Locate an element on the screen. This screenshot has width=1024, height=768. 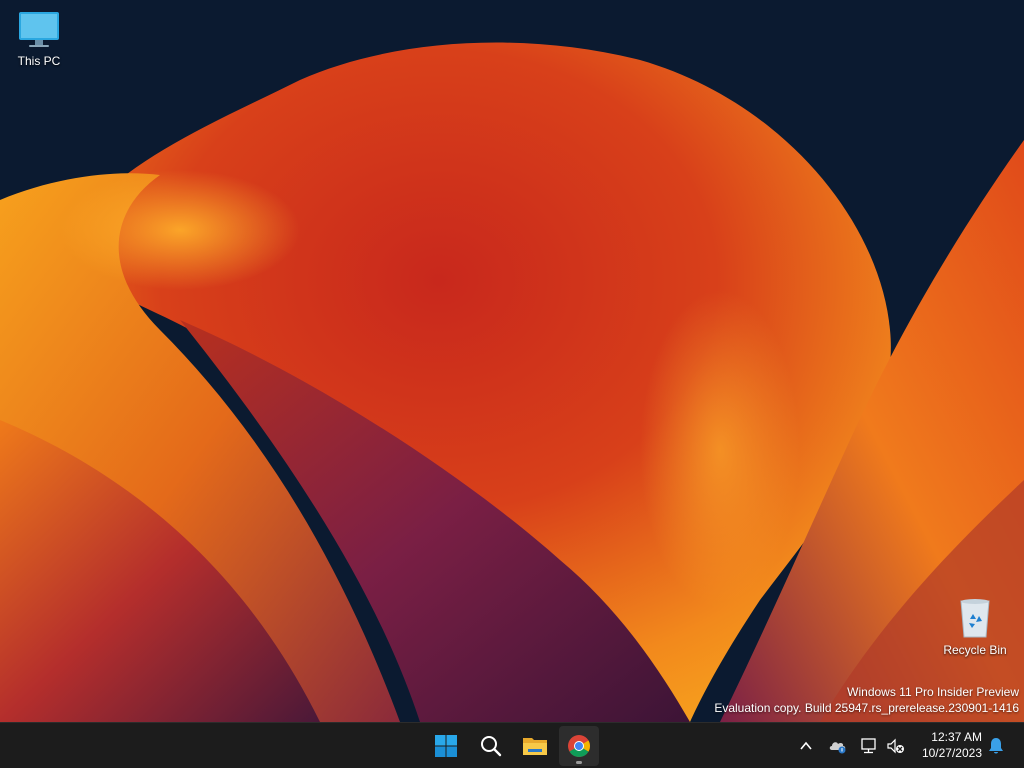
network-tray-button is located at coordinates (869, 746).